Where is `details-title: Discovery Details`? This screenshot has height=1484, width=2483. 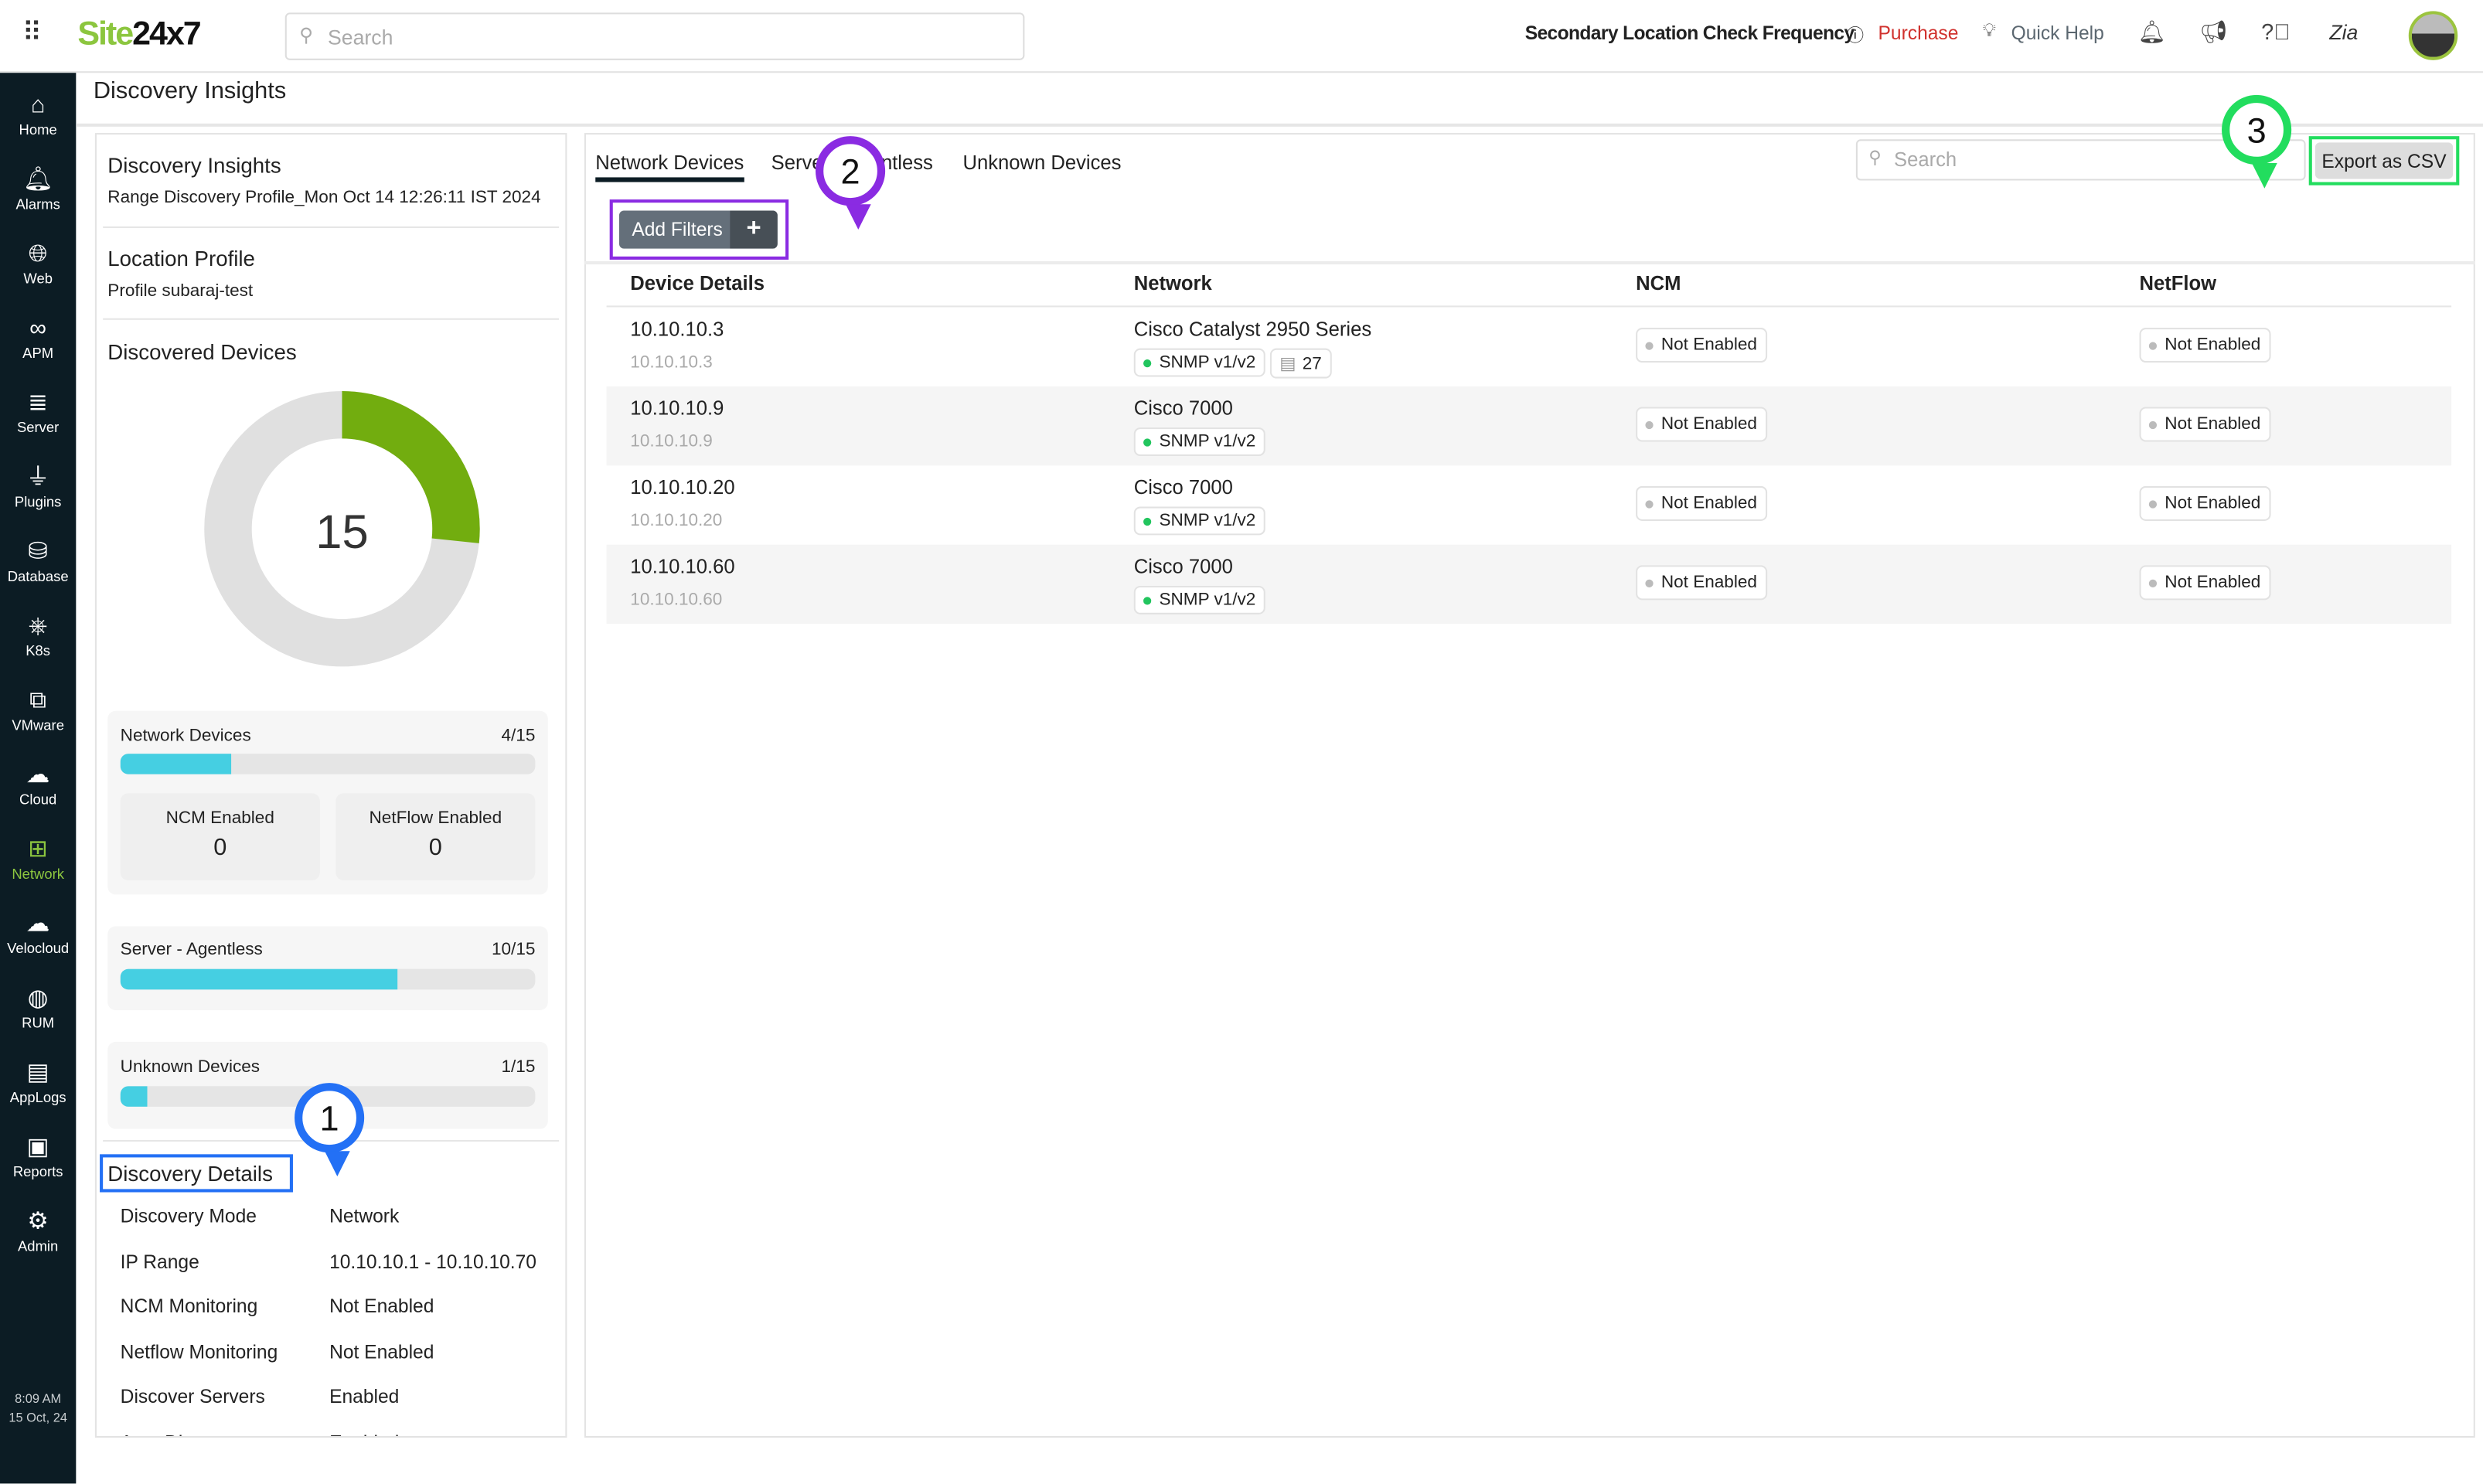 details-title: Discovery Details is located at coordinates (190, 1174).